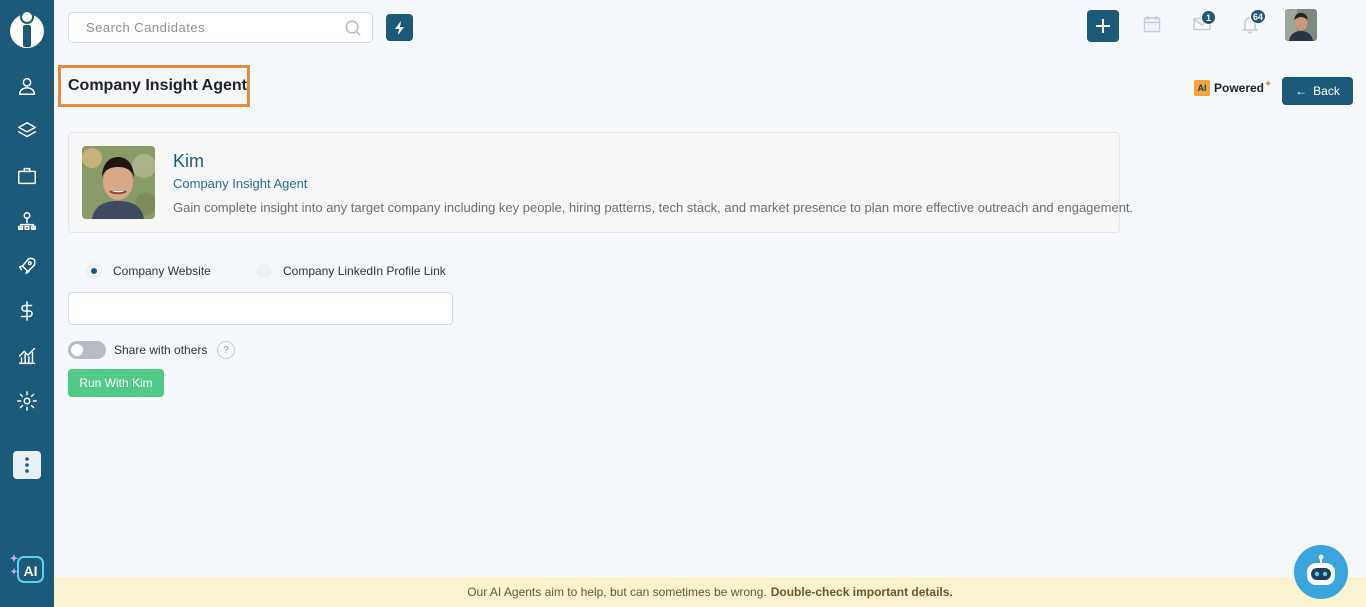 The width and height of the screenshot is (1366, 607). What do you see at coordinates (353, 28) in the screenshot?
I see `search-icon` at bounding box center [353, 28].